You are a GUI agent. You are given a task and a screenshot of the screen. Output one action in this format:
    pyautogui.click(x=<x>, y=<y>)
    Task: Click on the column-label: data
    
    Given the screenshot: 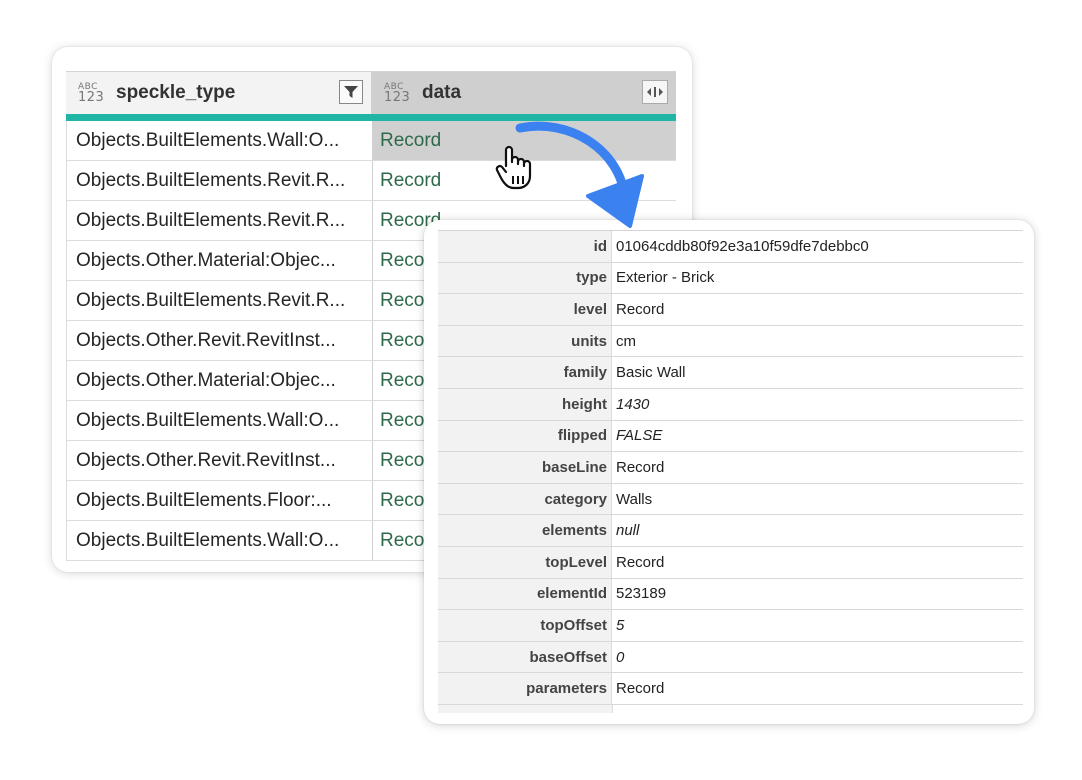 What is the action you would take?
    pyautogui.click(x=442, y=92)
    